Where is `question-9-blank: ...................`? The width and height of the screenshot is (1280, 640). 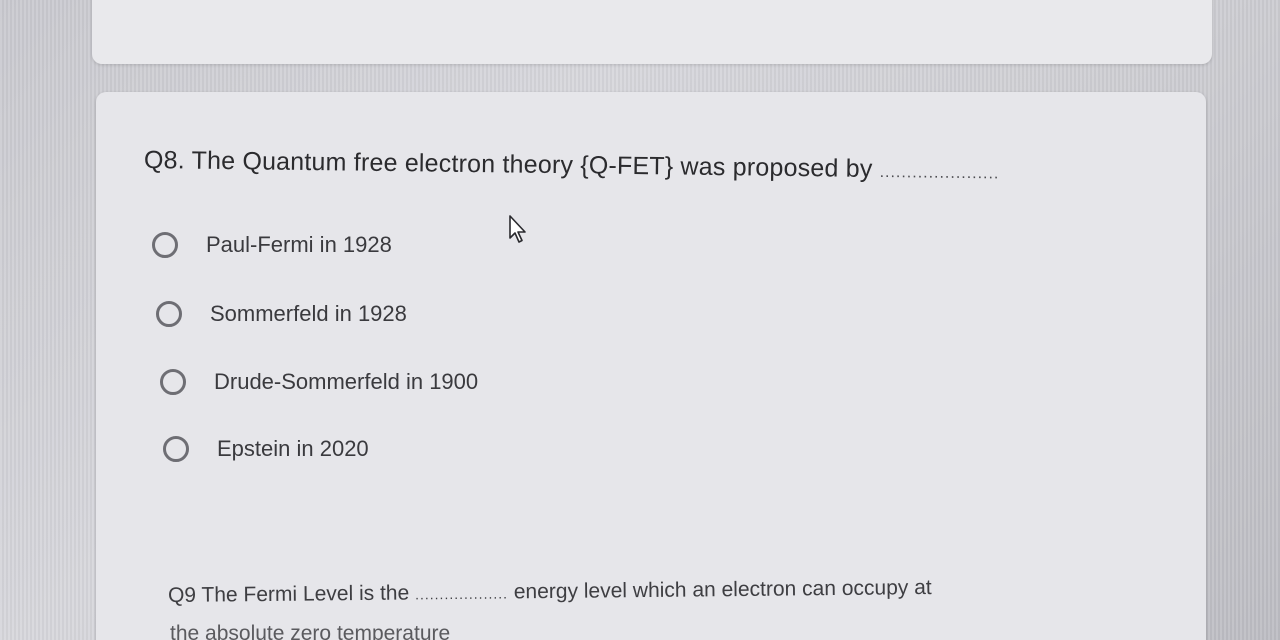 question-9-blank: ................... is located at coordinates (461, 594).